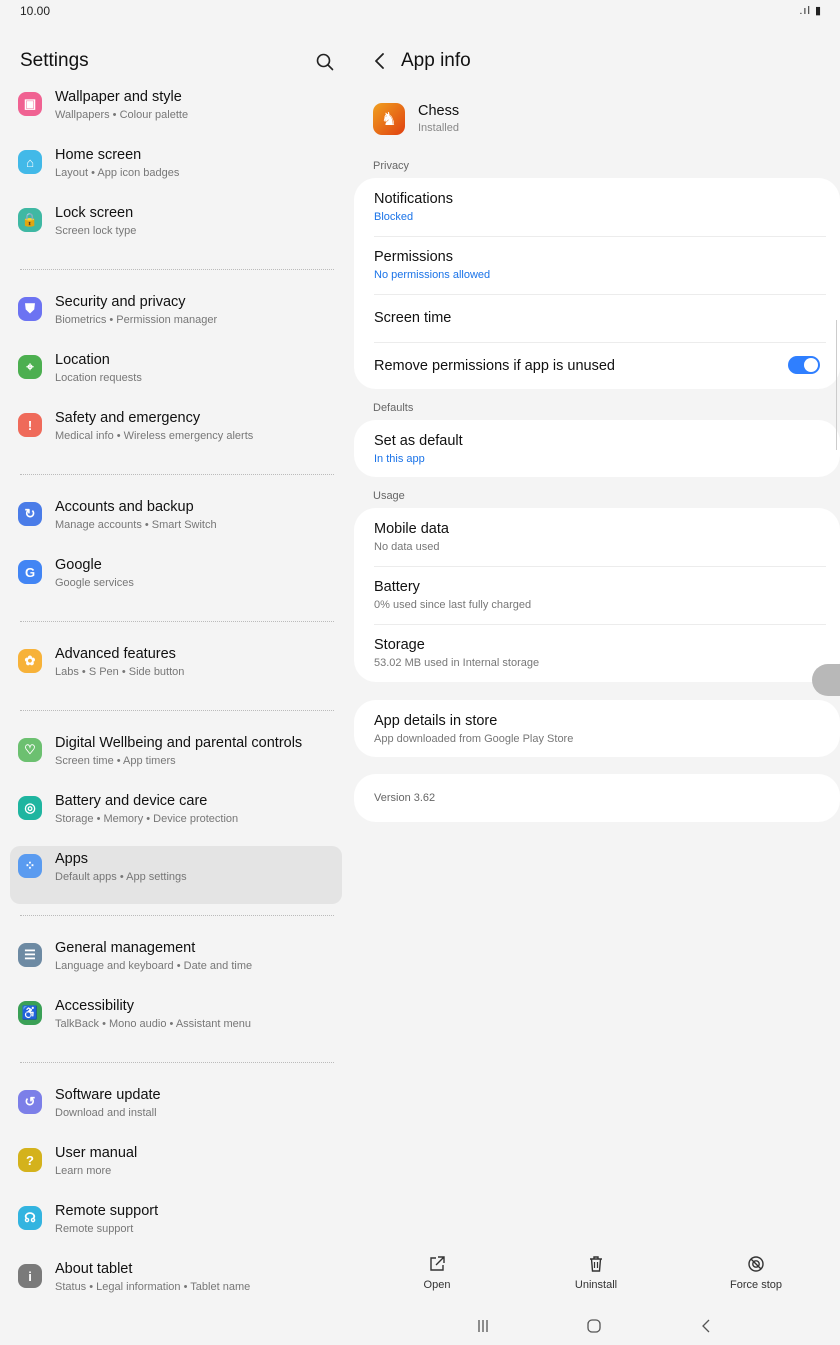  Describe the element at coordinates (176, 376) in the screenshot. I see `sidebar-item-location: ⌖ Location Location requests` at that location.